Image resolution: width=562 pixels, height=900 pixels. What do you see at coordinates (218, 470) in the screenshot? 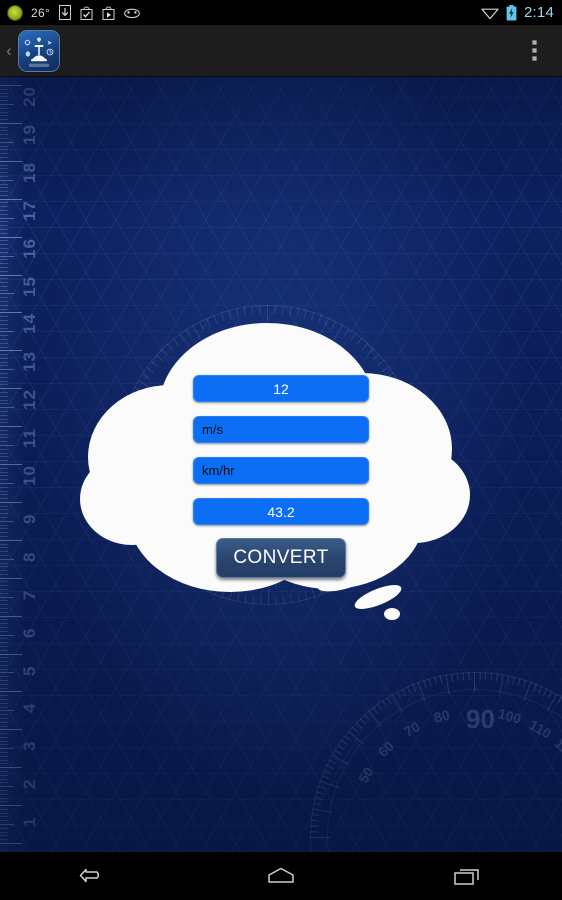
I see `to-unit-label: km/hr` at bounding box center [218, 470].